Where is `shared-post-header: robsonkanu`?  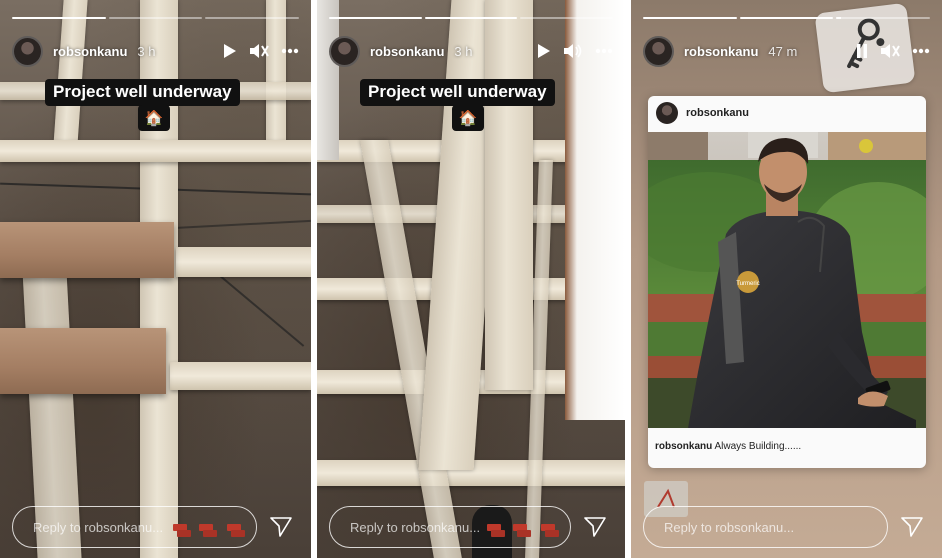
shared-post-header: robsonkanu is located at coordinates (787, 113).